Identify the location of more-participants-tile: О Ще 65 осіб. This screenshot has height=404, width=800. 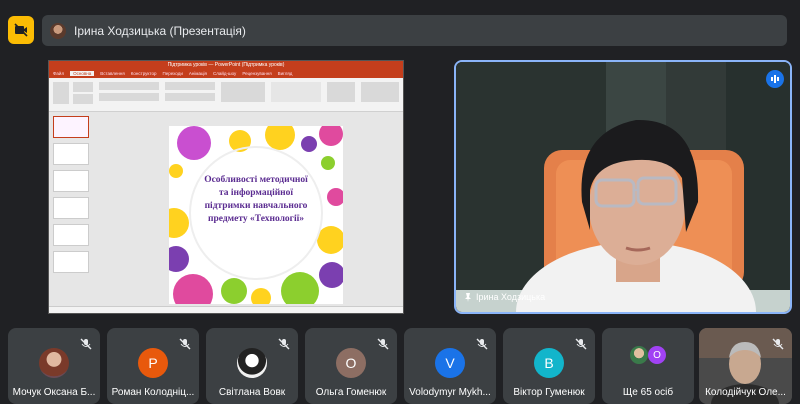
(648, 366).